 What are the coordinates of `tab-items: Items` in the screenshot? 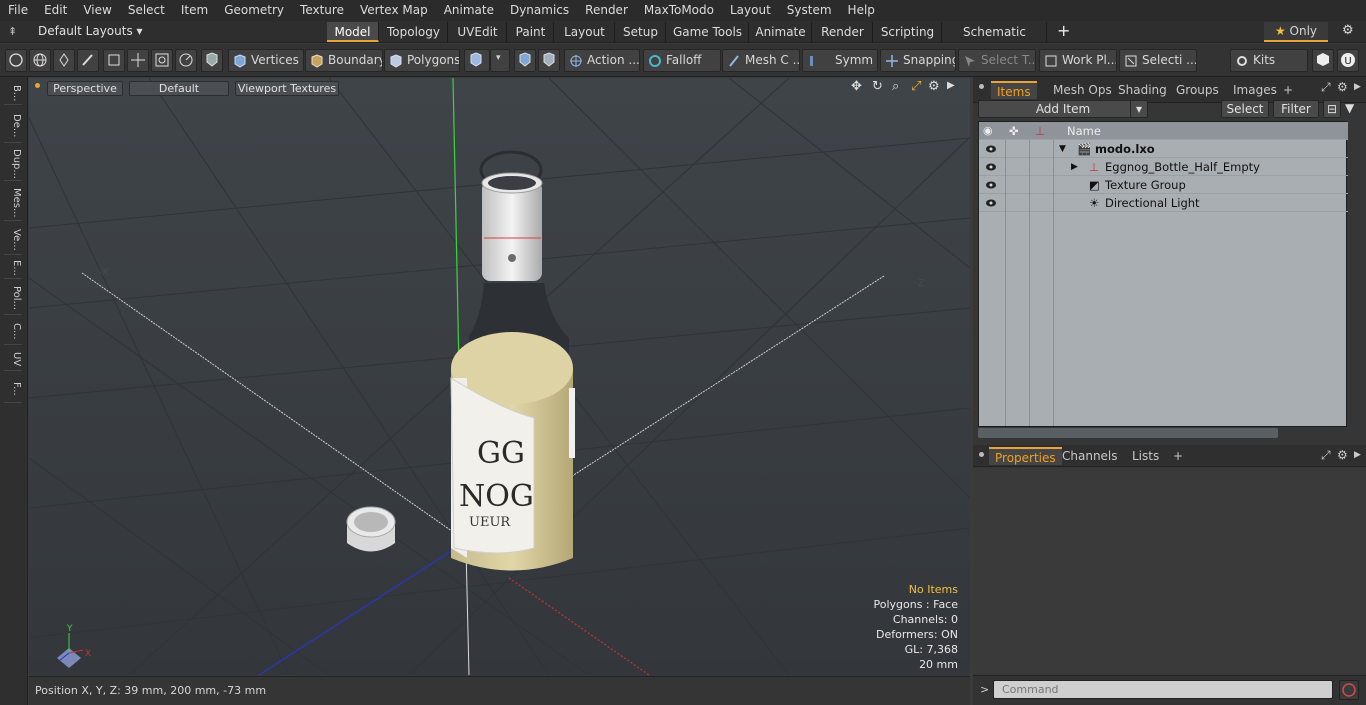 It's located at (1014, 90).